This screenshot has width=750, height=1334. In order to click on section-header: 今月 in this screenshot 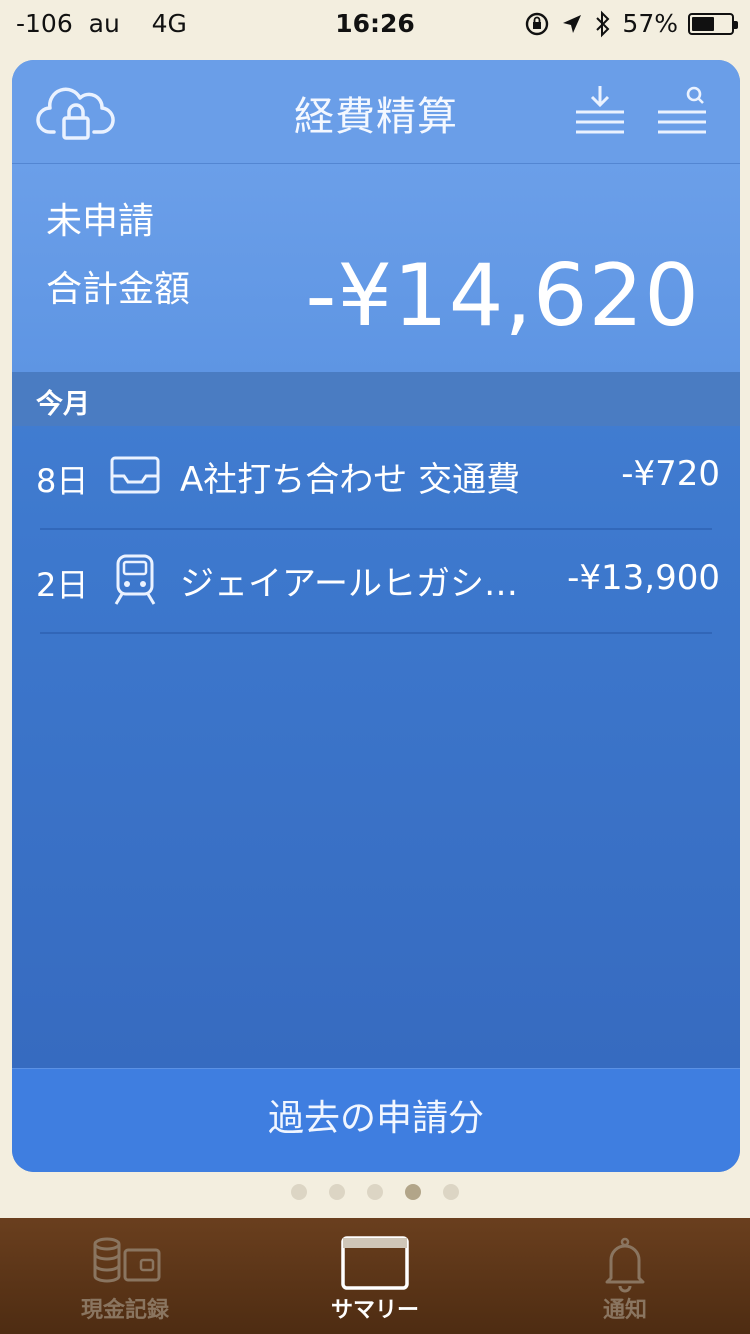, I will do `click(376, 399)`.